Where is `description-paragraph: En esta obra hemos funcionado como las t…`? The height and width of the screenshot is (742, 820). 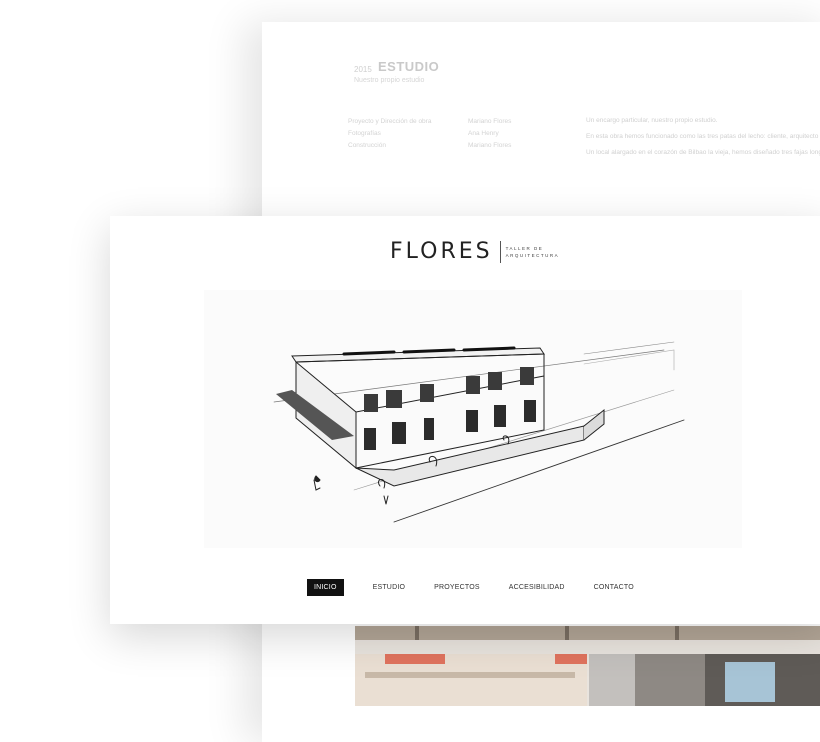 description-paragraph: En esta obra hemos funcionado como las t… is located at coordinates (703, 136).